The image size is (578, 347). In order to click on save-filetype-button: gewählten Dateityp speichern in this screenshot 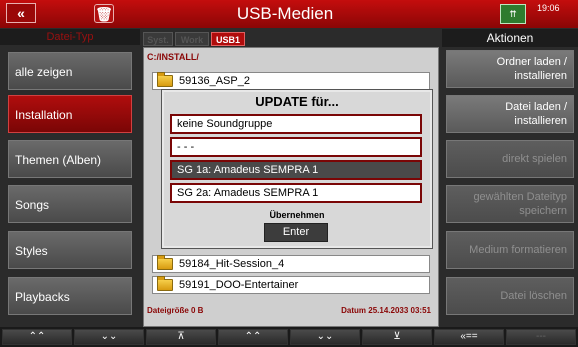, I will do `click(510, 204)`.